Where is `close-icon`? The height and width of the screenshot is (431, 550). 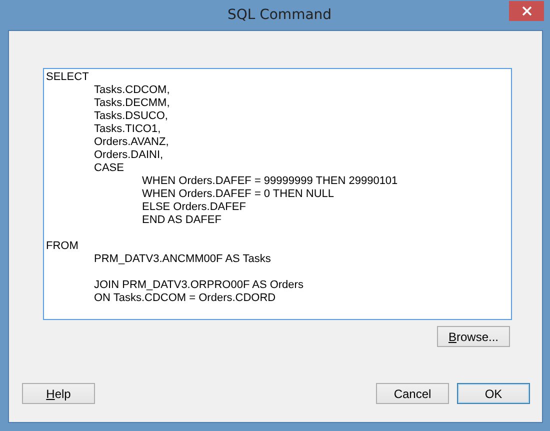 close-icon is located at coordinates (527, 11).